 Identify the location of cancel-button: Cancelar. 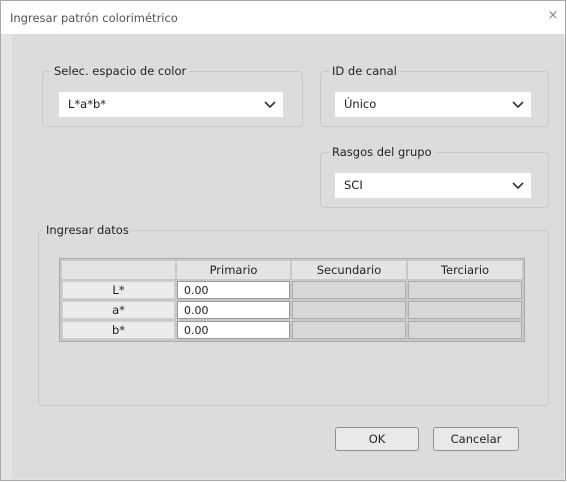
(476, 439).